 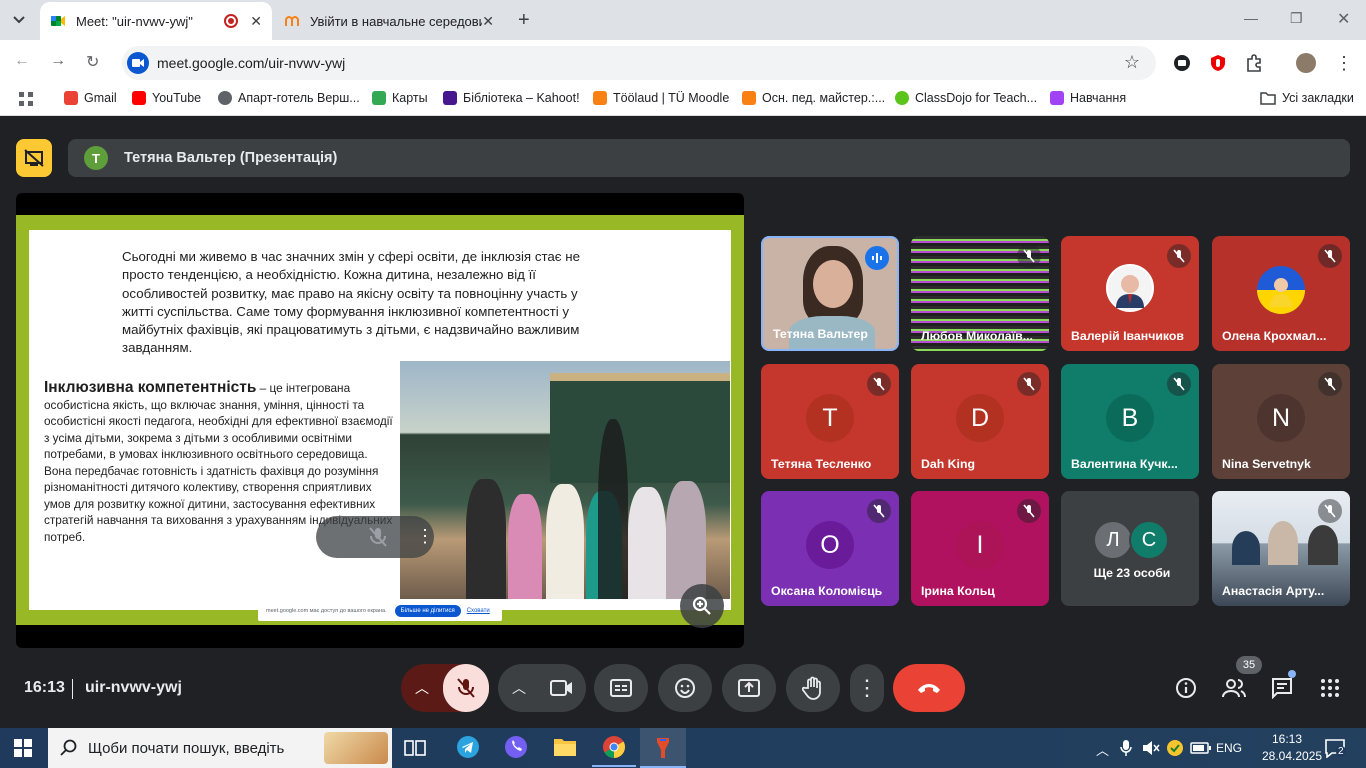 What do you see at coordinates (830, 421) in the screenshot?
I see `participant-tile: T Тетяна Тесленко` at bounding box center [830, 421].